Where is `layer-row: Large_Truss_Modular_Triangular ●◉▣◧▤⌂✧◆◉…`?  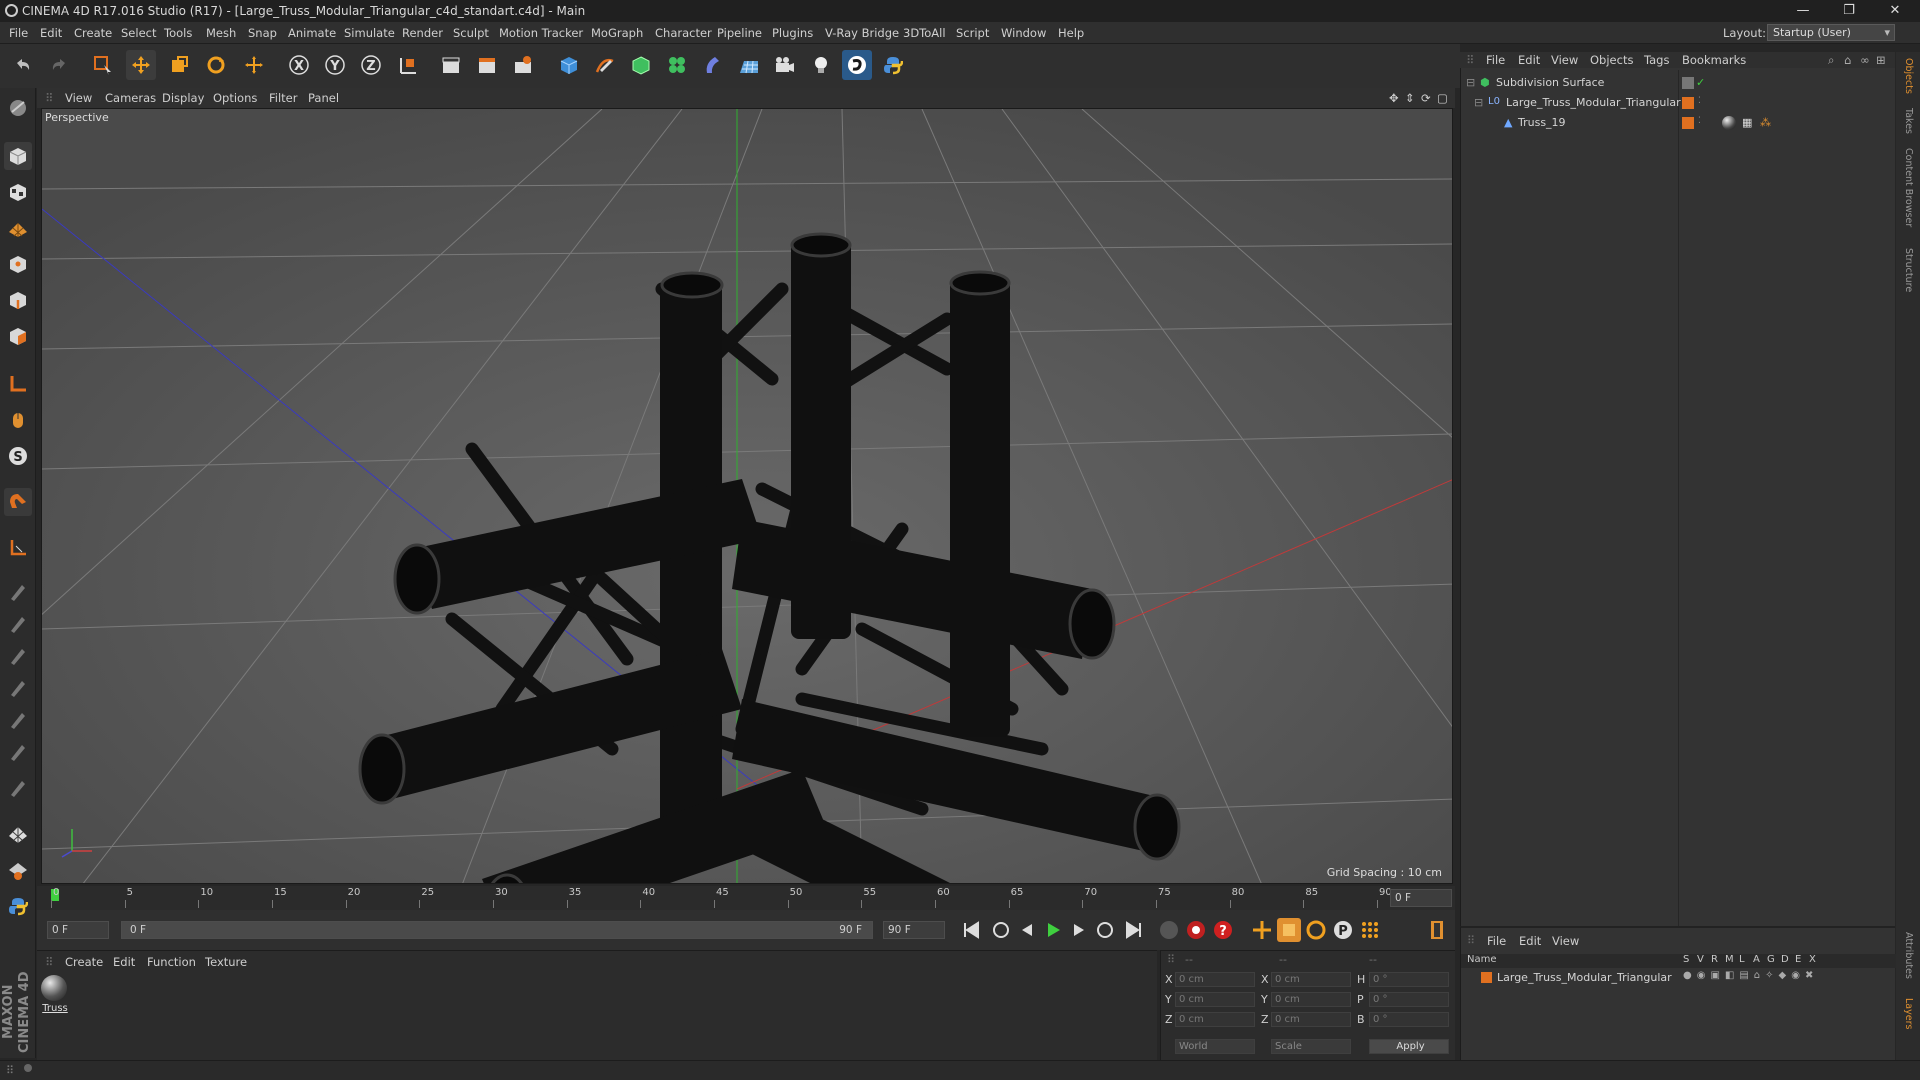
layer-row: Large_Truss_Modular_Triangular ●◉▣◧▤⌂✧◆◉… is located at coordinates (1678, 978).